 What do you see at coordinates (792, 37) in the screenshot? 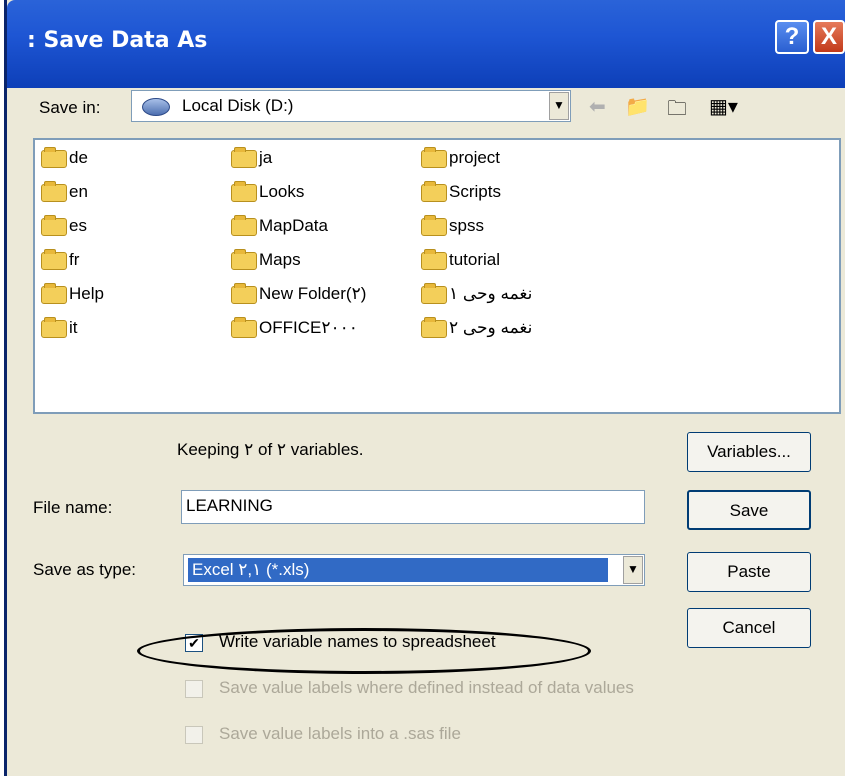
I see `help-button: ?` at bounding box center [792, 37].